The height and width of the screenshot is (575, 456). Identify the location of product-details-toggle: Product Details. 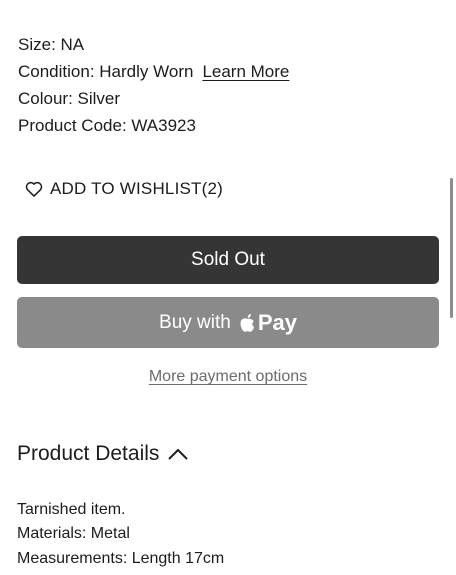
(103, 454).